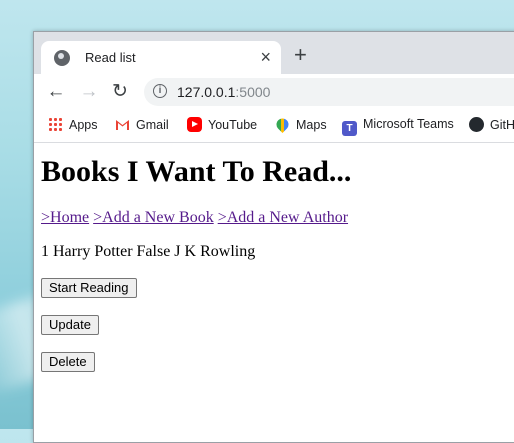 The width and height of the screenshot is (514, 443). Describe the element at coordinates (110, 57) in the screenshot. I see `tab-title: Read list` at that location.